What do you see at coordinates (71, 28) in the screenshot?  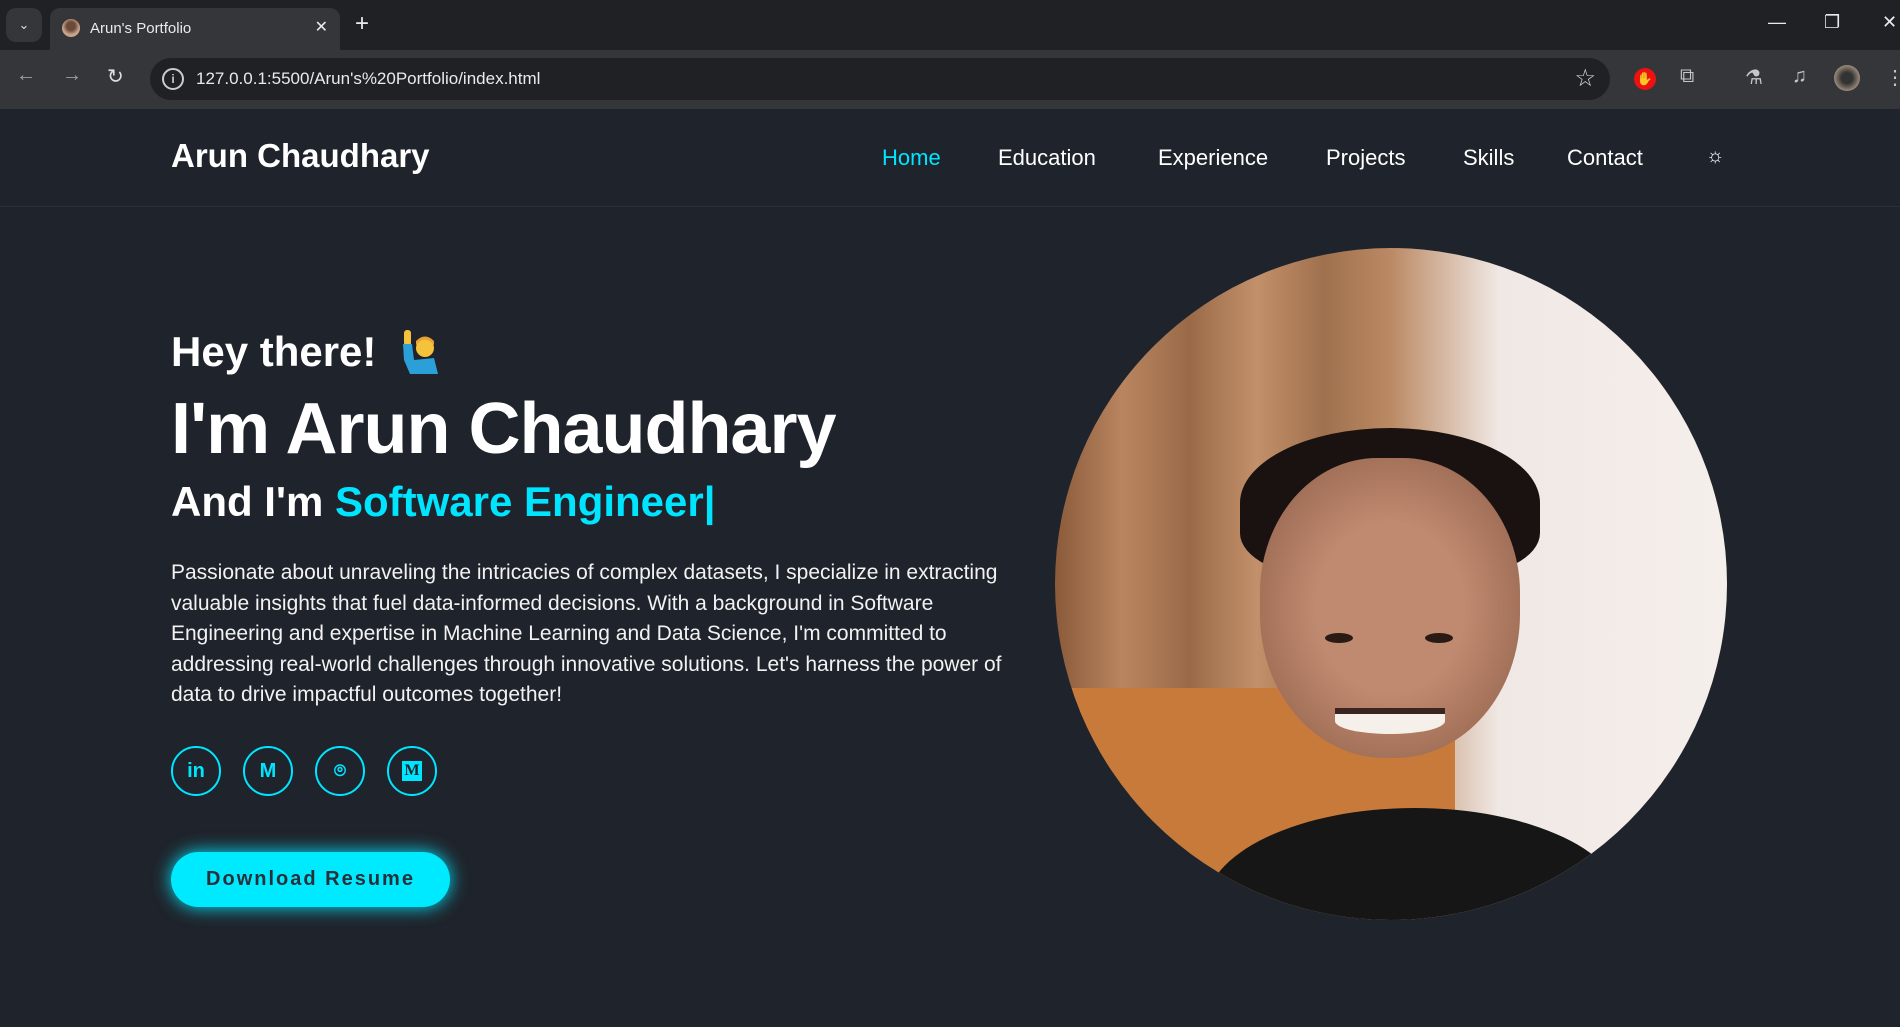 I see `favicon-icon` at bounding box center [71, 28].